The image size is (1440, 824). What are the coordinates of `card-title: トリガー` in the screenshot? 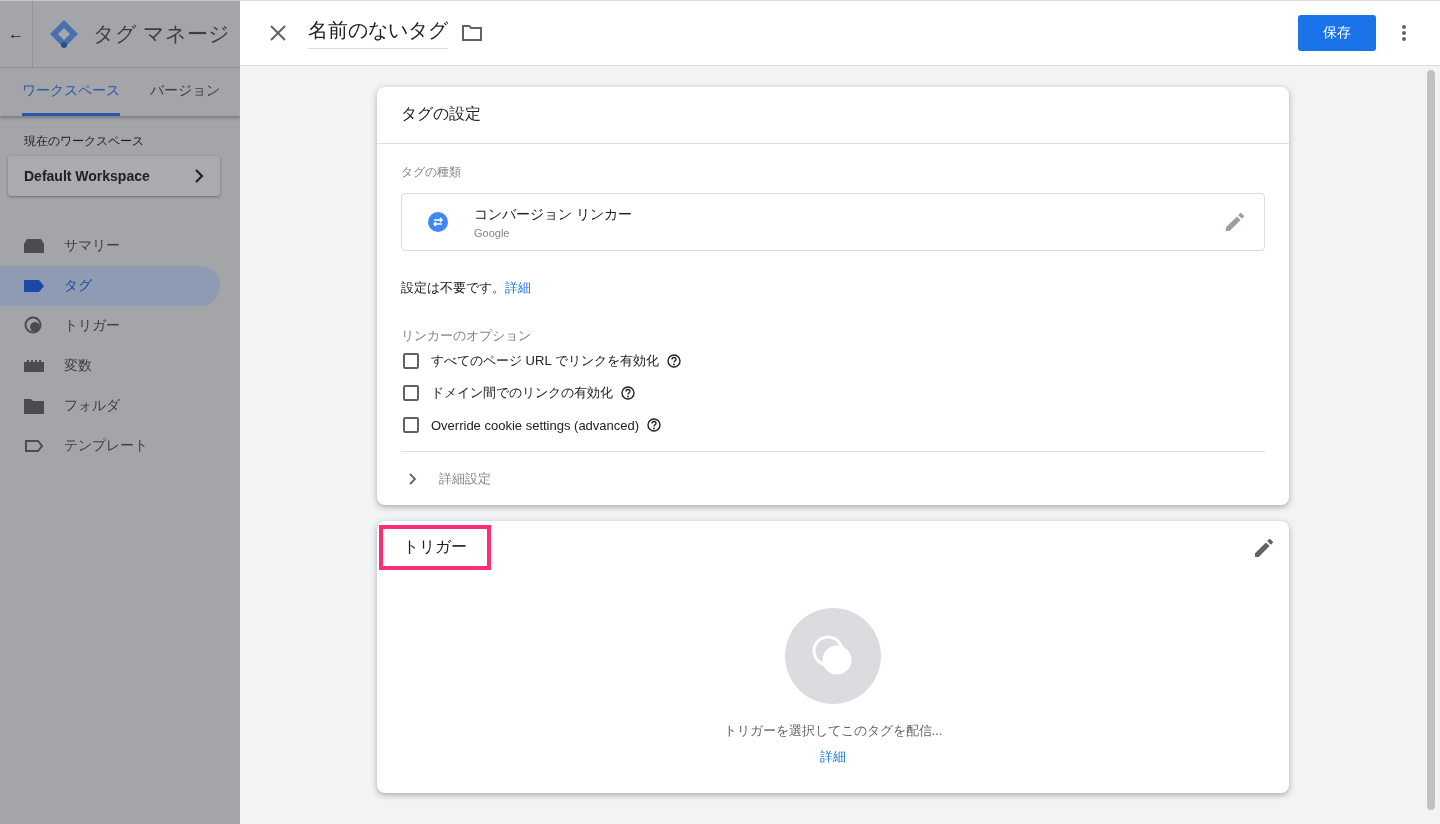 It's located at (435, 547).